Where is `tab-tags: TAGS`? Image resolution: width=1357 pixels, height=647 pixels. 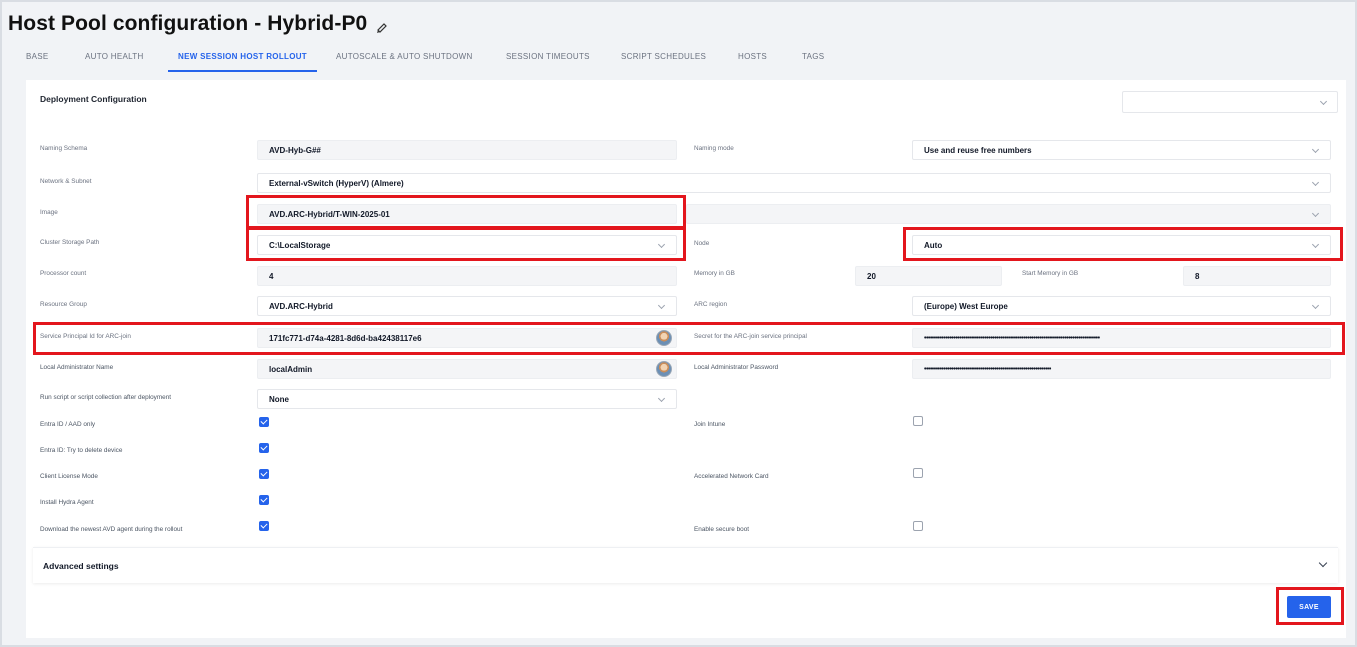
tab-tags: TAGS is located at coordinates (813, 56).